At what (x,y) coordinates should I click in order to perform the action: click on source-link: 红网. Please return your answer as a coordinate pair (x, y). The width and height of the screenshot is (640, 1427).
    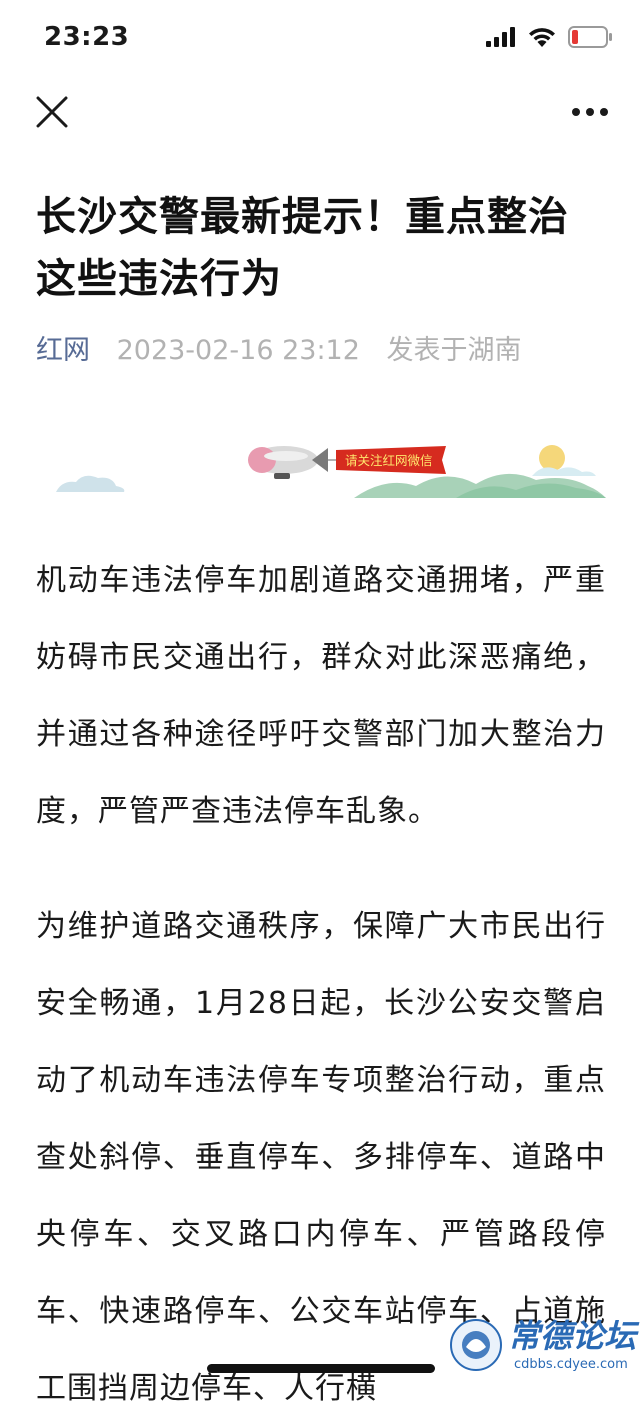
    Looking at the image, I should click on (63, 350).